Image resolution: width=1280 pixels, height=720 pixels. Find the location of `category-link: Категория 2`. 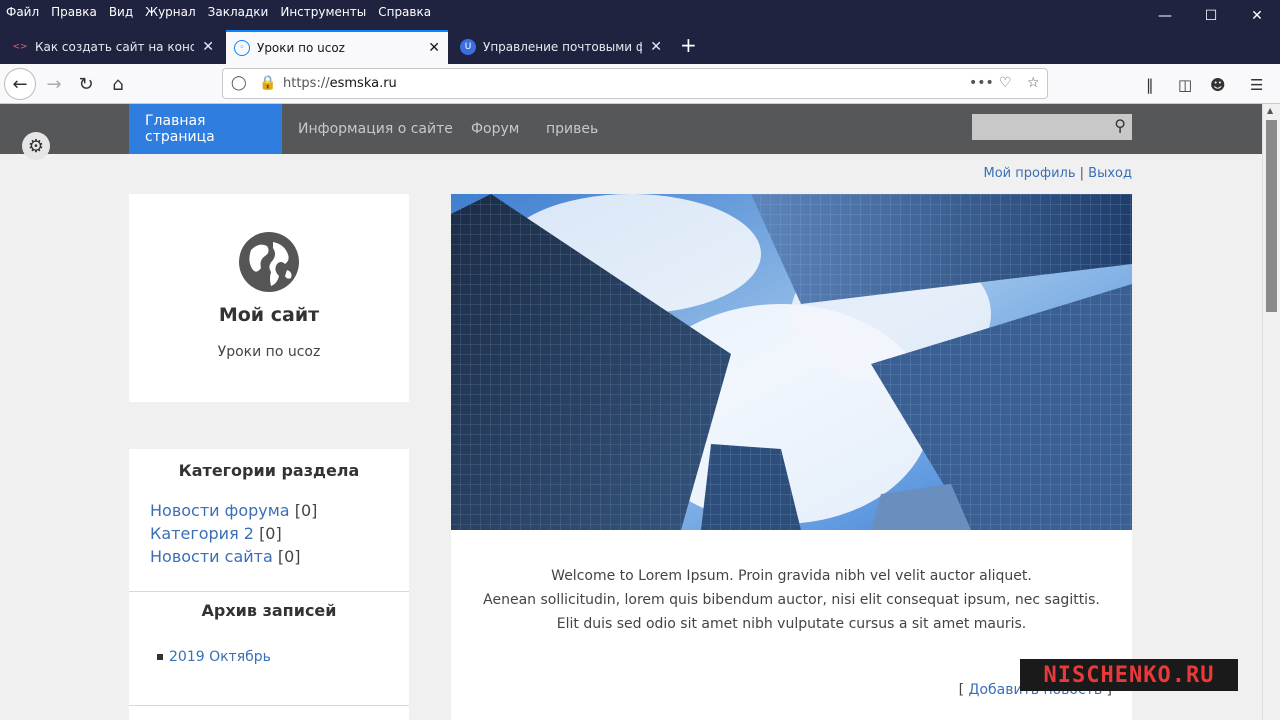

category-link: Категория 2 is located at coordinates (202, 533).